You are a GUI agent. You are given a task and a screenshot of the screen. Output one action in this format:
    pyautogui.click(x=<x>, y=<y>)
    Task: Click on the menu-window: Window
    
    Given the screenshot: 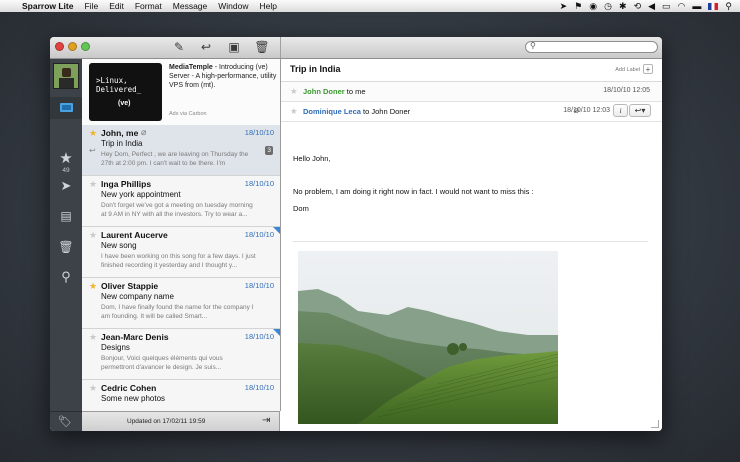 What is the action you would take?
    pyautogui.click(x=233, y=6)
    